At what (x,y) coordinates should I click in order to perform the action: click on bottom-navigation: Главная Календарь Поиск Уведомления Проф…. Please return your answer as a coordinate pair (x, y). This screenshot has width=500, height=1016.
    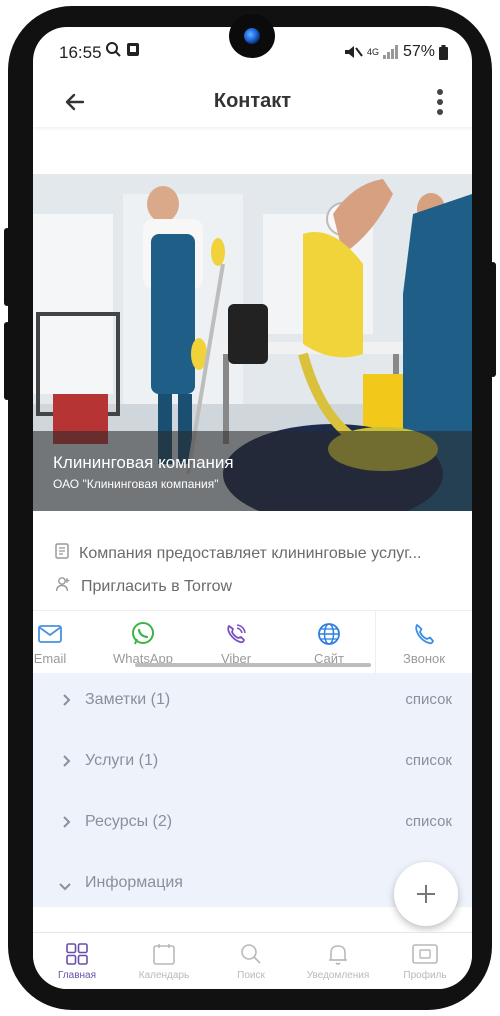
    Looking at the image, I should click on (252, 960).